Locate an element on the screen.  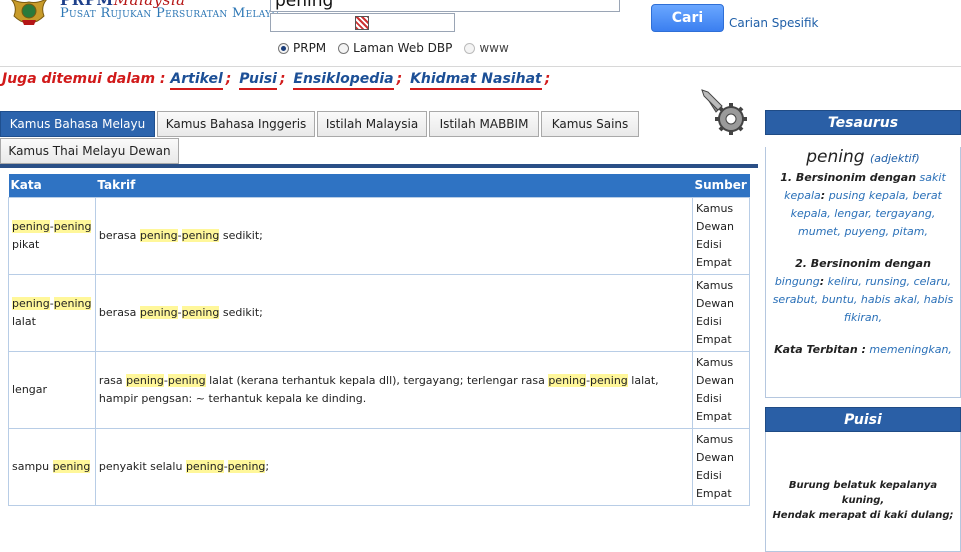
col-takrif: Takrif is located at coordinates (394, 185).